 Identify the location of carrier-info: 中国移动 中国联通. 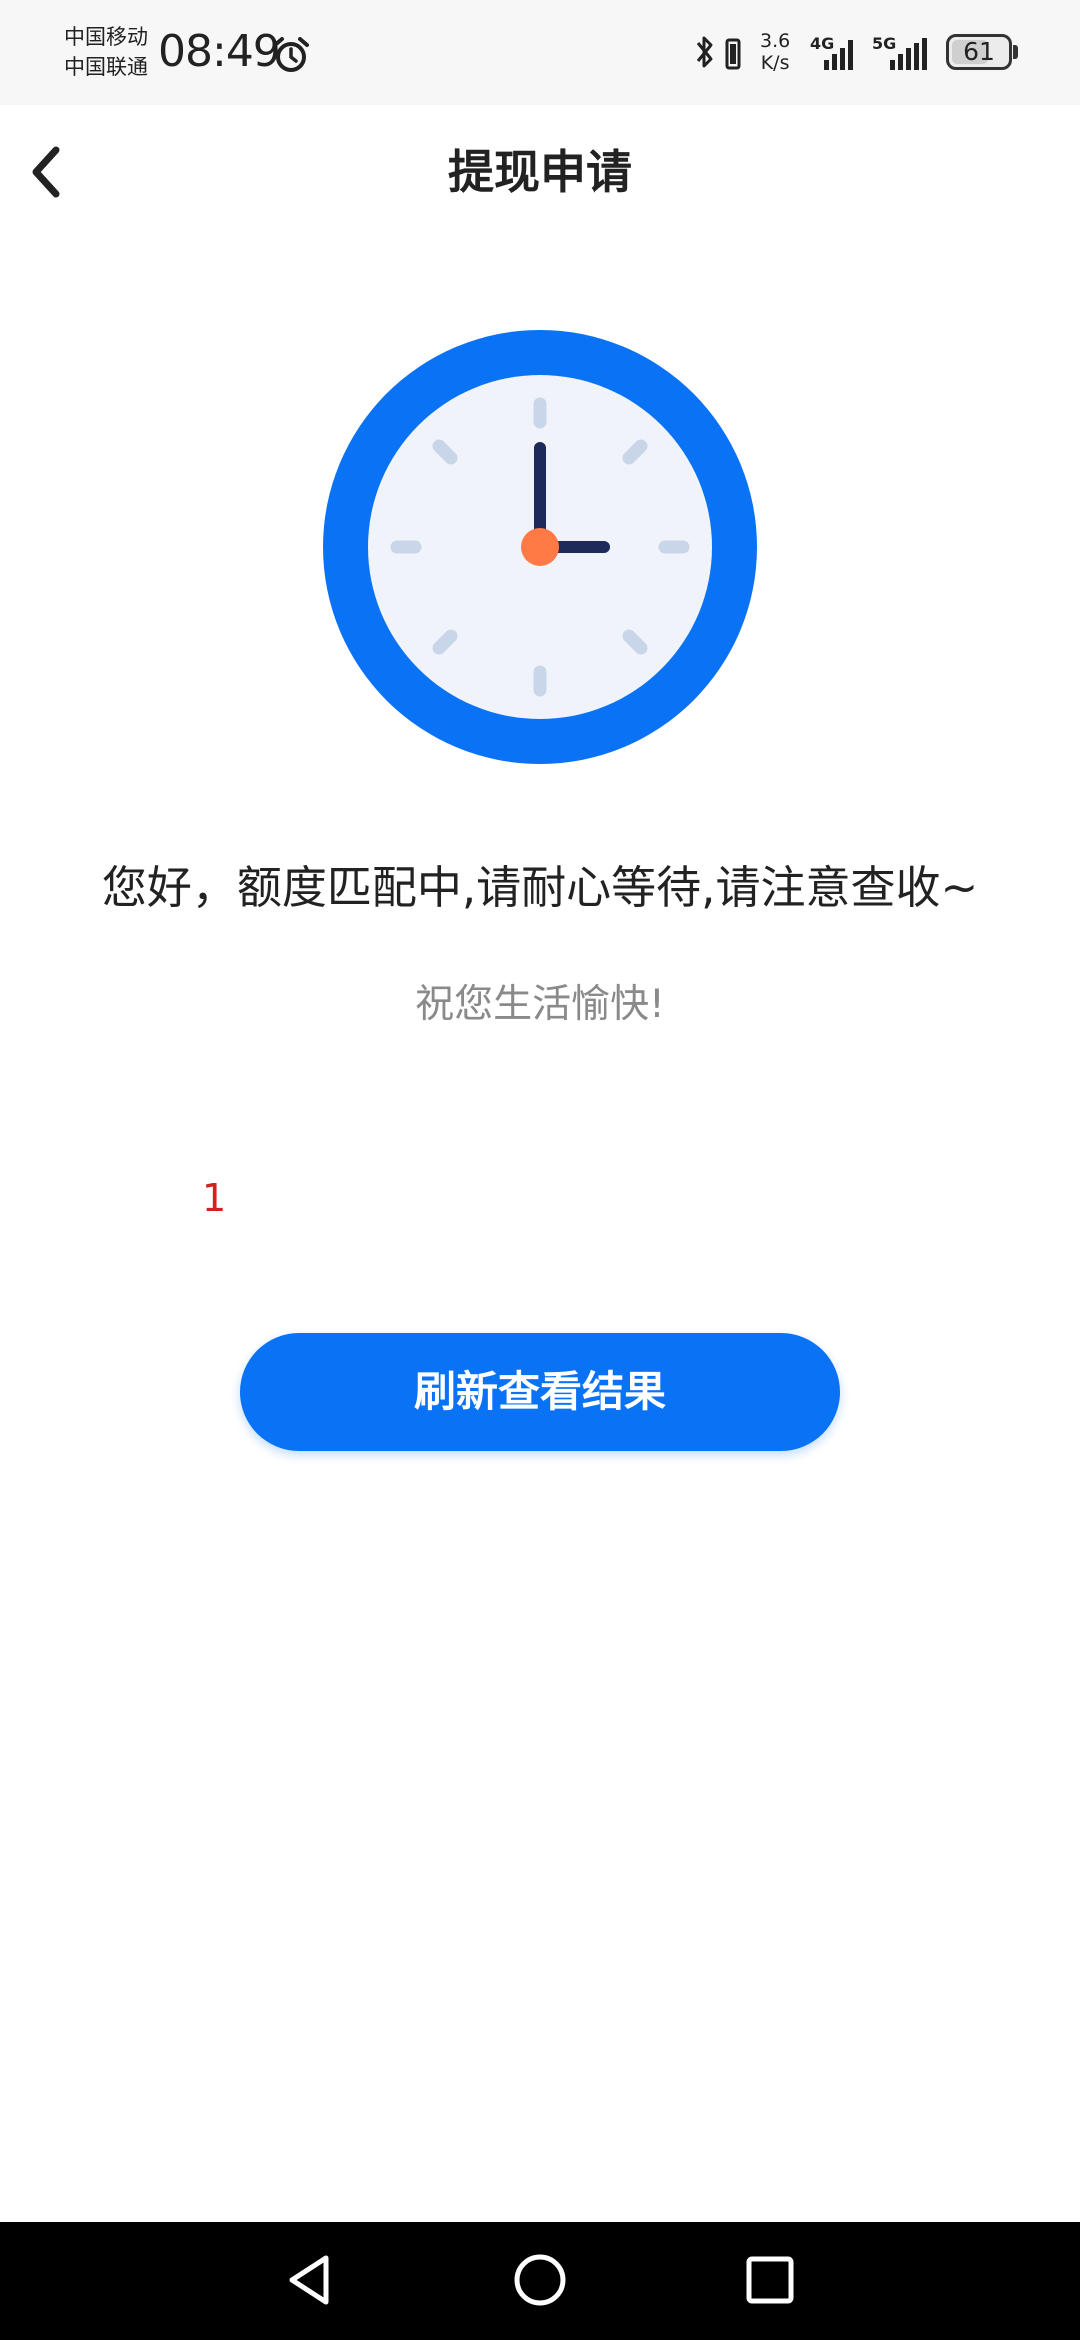
(106, 52).